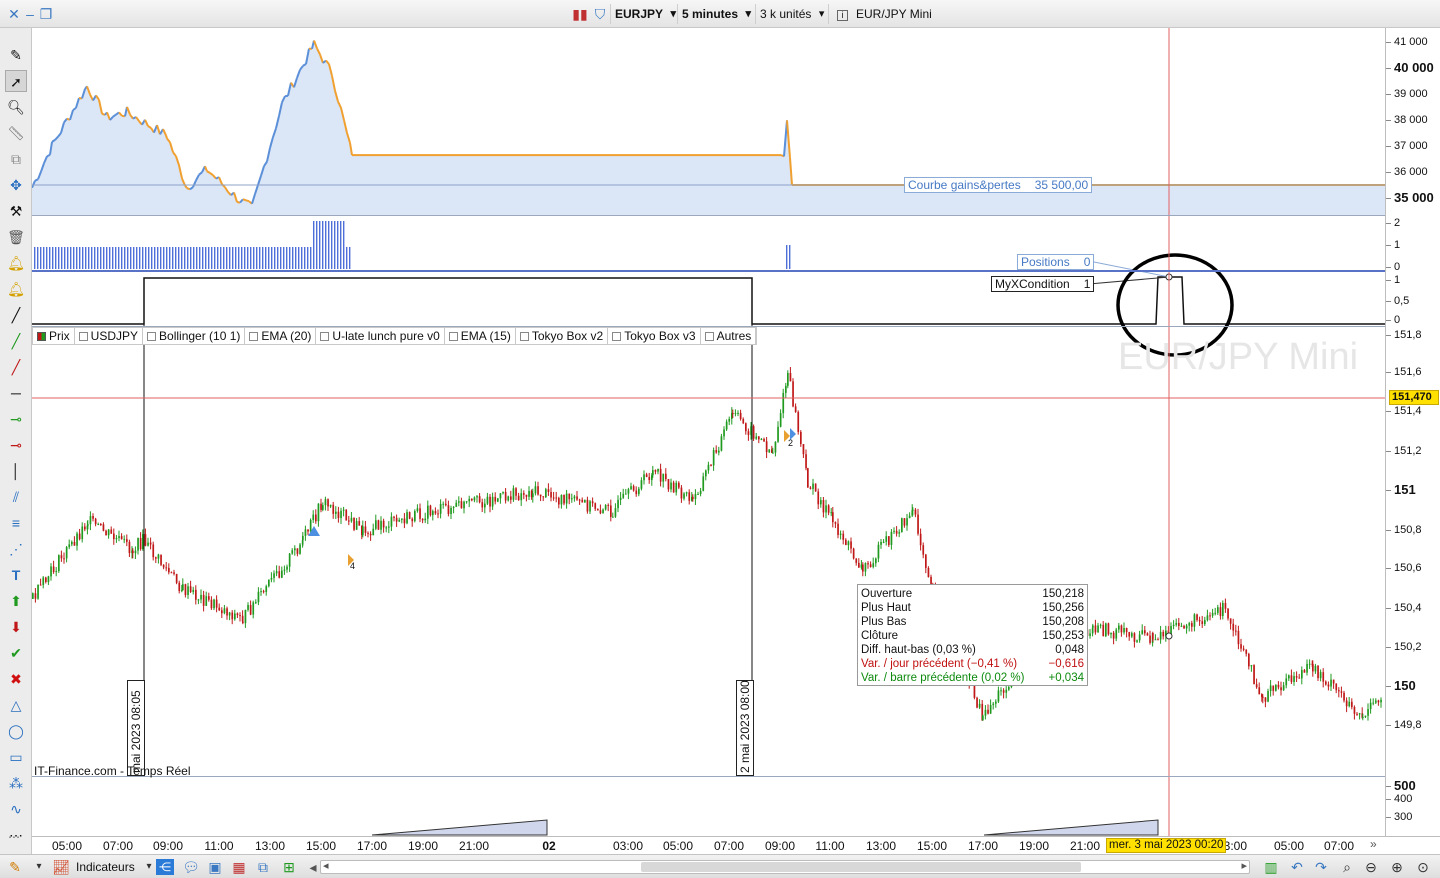 This screenshot has height=878, width=1440. What do you see at coordinates (1297, 867) in the screenshot?
I see `undo-icon: ↶` at bounding box center [1297, 867].